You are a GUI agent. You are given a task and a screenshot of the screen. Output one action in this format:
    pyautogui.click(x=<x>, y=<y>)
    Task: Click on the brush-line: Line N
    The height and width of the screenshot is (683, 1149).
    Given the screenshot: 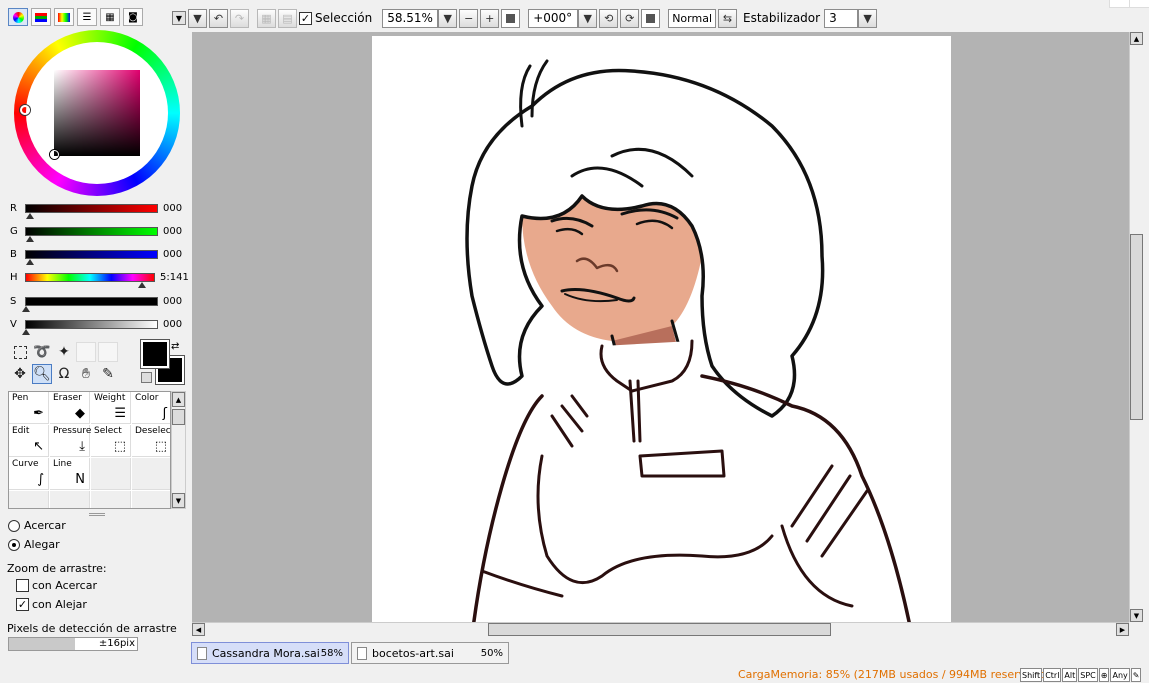 What is the action you would take?
    pyautogui.click(x=70, y=474)
    